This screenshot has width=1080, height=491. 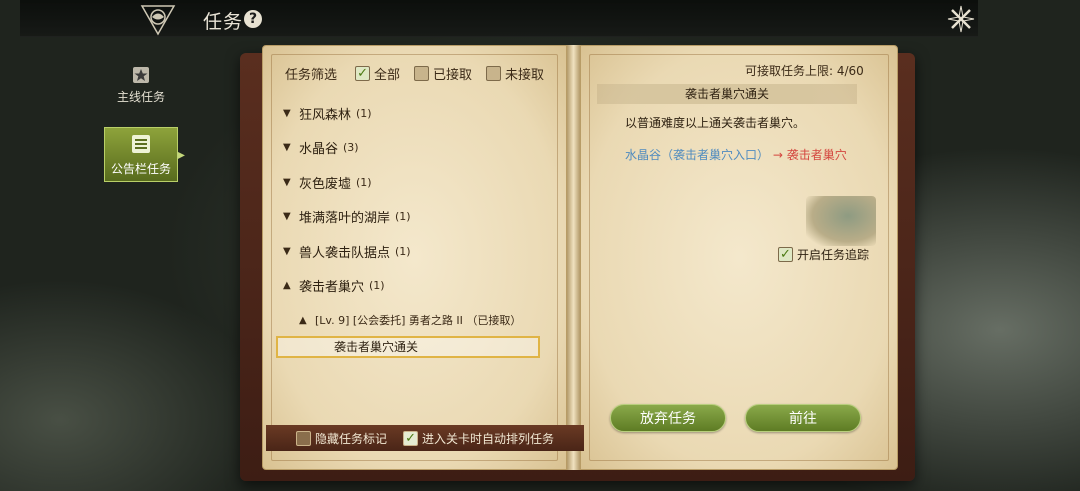 I want to click on help-icon: ?, so click(x=253, y=19).